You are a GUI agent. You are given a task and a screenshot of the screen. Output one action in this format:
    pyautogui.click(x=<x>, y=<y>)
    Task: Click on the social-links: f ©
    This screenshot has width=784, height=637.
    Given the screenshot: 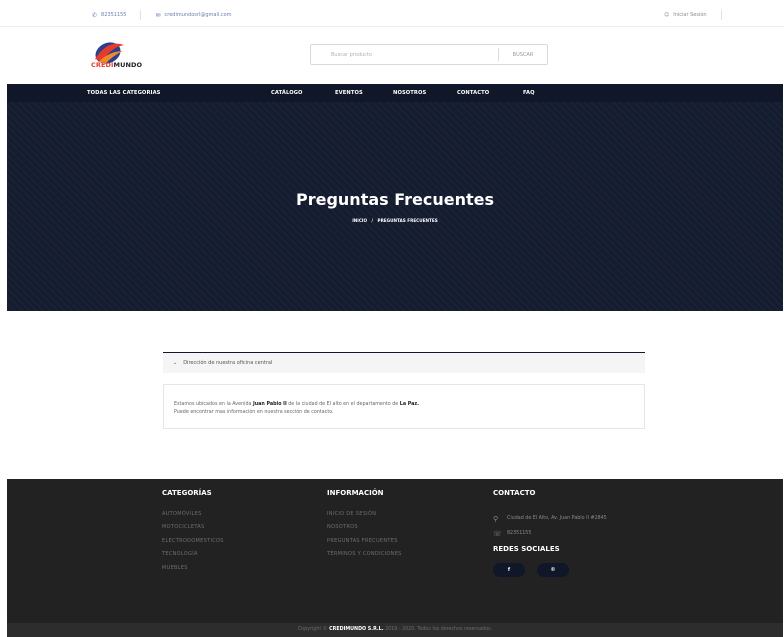 What is the action you would take?
    pyautogui.click(x=550, y=570)
    